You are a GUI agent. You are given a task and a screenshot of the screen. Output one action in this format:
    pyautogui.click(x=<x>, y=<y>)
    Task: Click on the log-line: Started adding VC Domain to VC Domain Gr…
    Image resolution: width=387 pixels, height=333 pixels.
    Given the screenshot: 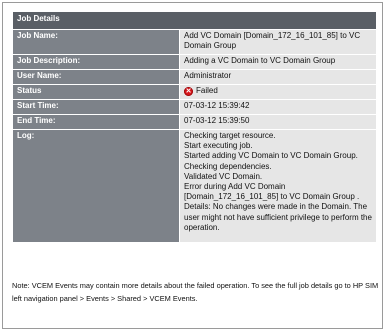 What is the action you would take?
    pyautogui.click(x=271, y=156)
    